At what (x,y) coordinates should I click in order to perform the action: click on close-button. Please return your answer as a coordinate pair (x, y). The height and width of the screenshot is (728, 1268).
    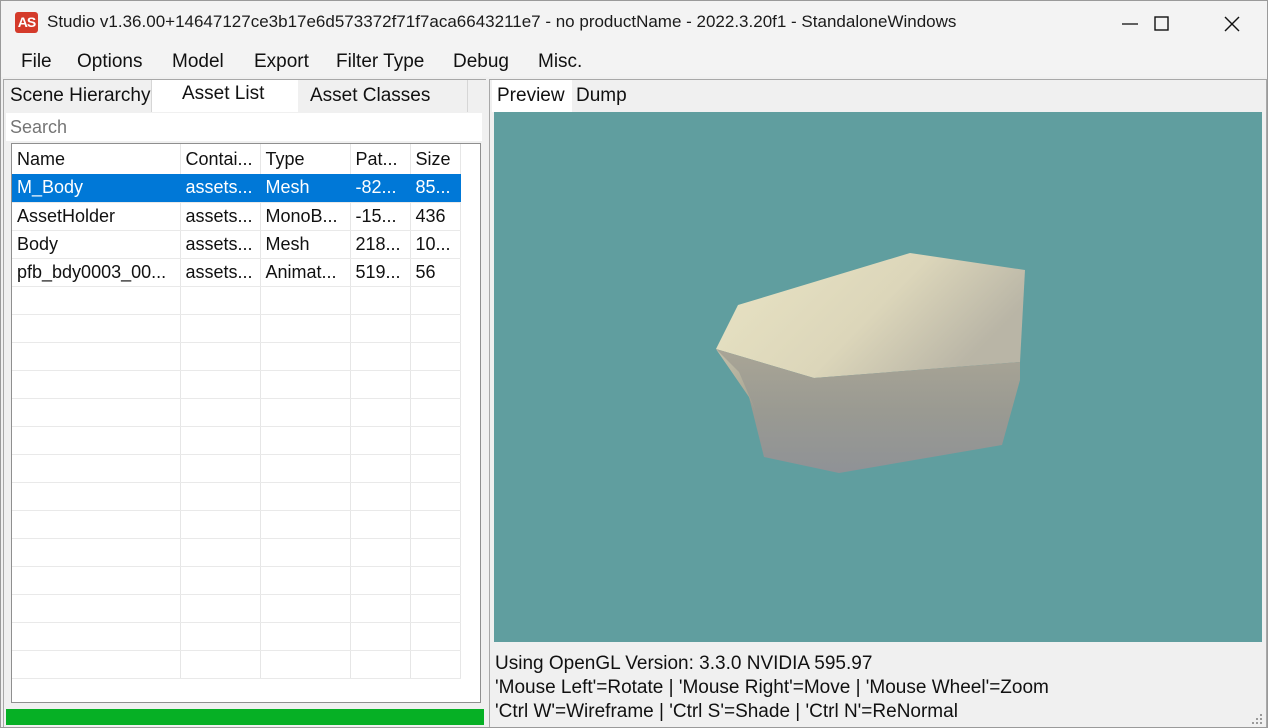
    Looking at the image, I should click on (1232, 23).